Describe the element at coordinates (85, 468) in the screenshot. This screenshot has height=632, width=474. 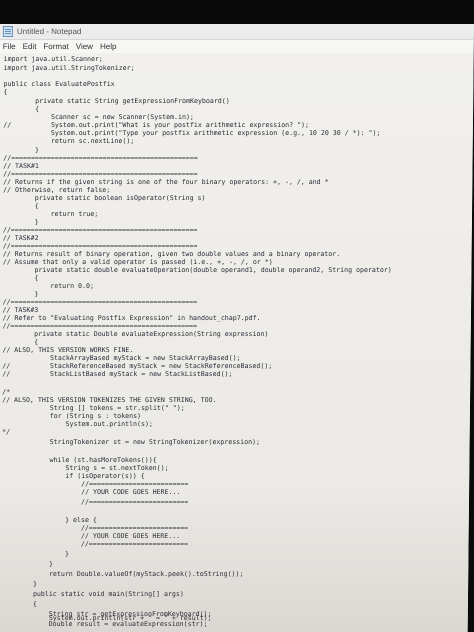
I see `code-line: String s = st.nextToken();` at that location.